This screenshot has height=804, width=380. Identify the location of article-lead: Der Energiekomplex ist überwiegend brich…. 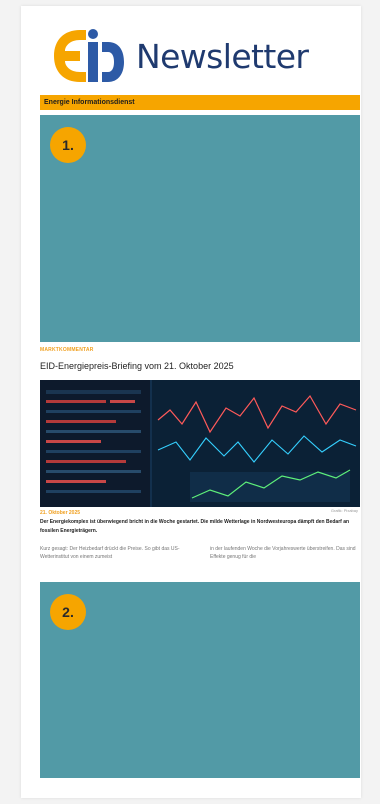
(195, 526).